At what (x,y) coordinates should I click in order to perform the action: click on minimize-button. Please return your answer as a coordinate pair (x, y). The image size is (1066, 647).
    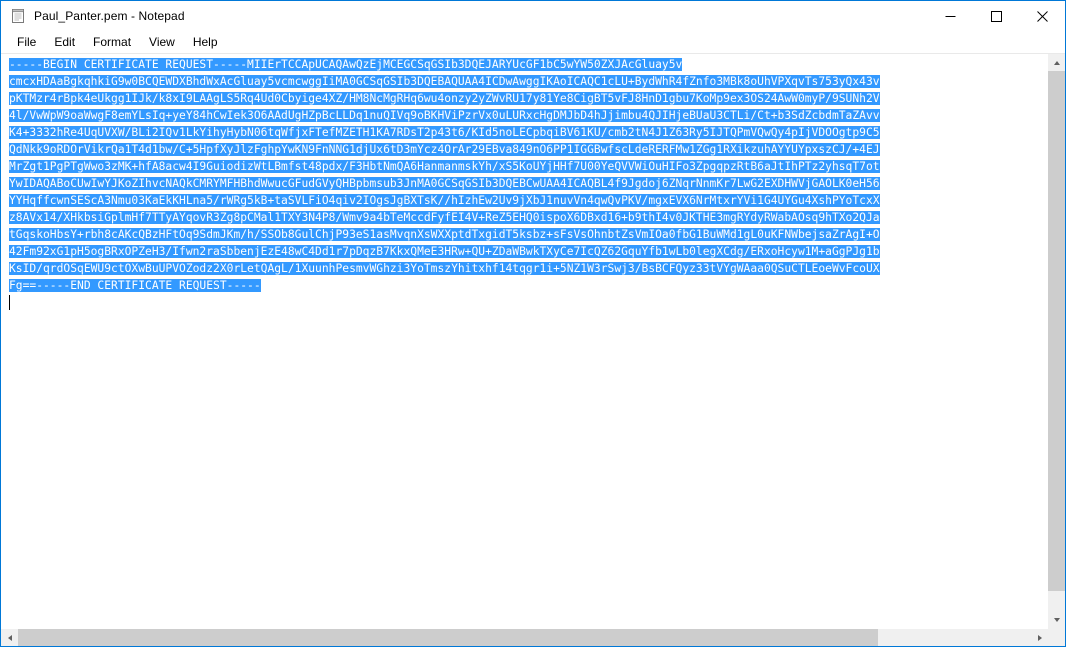
    Looking at the image, I should click on (950, 16).